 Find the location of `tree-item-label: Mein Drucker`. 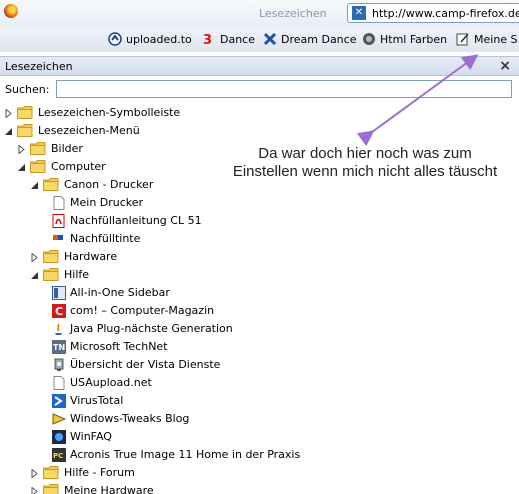

tree-item-label: Mein Drucker is located at coordinates (107, 202).